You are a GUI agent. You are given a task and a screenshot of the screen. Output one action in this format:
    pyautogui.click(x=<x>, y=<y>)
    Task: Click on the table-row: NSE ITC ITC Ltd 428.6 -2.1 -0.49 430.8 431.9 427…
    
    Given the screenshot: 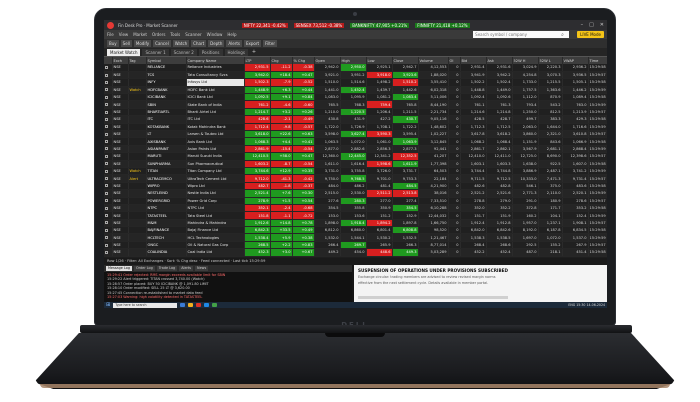 What is the action you would take?
    pyautogui.click(x=355, y=119)
    